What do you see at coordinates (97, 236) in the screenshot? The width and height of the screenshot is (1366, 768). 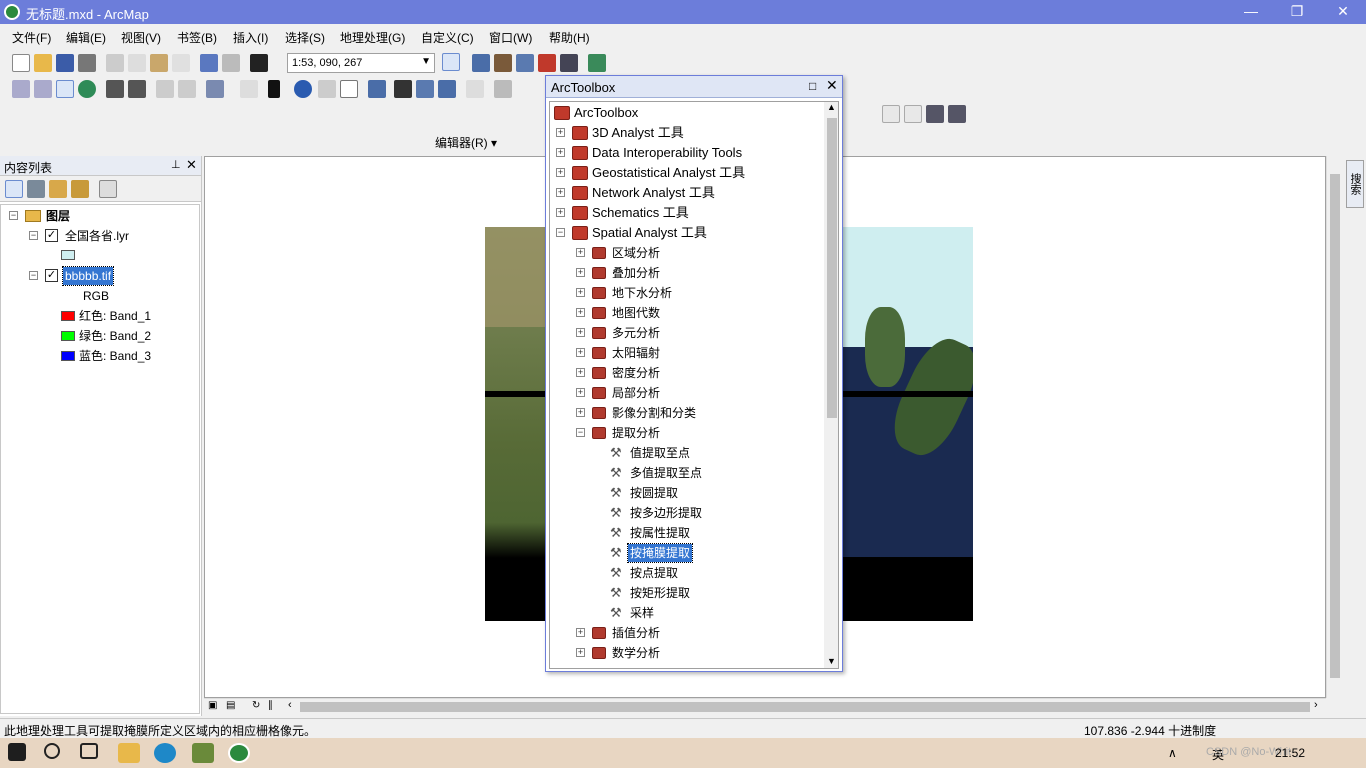 I see `layer-name: 全国各省.lyr` at bounding box center [97, 236].